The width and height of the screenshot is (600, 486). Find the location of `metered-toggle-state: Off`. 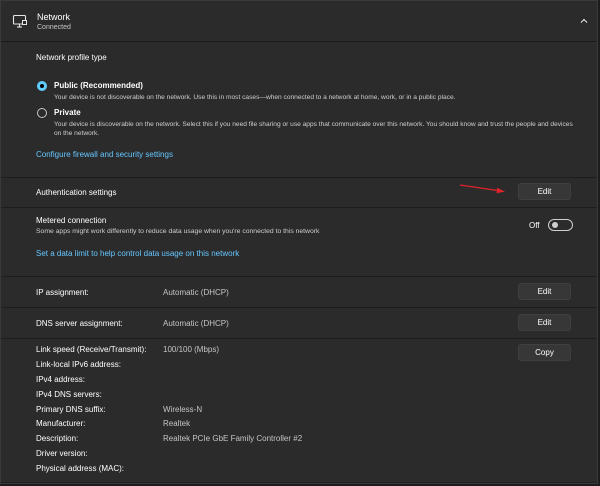

metered-toggle-state: Off is located at coordinates (534, 225).